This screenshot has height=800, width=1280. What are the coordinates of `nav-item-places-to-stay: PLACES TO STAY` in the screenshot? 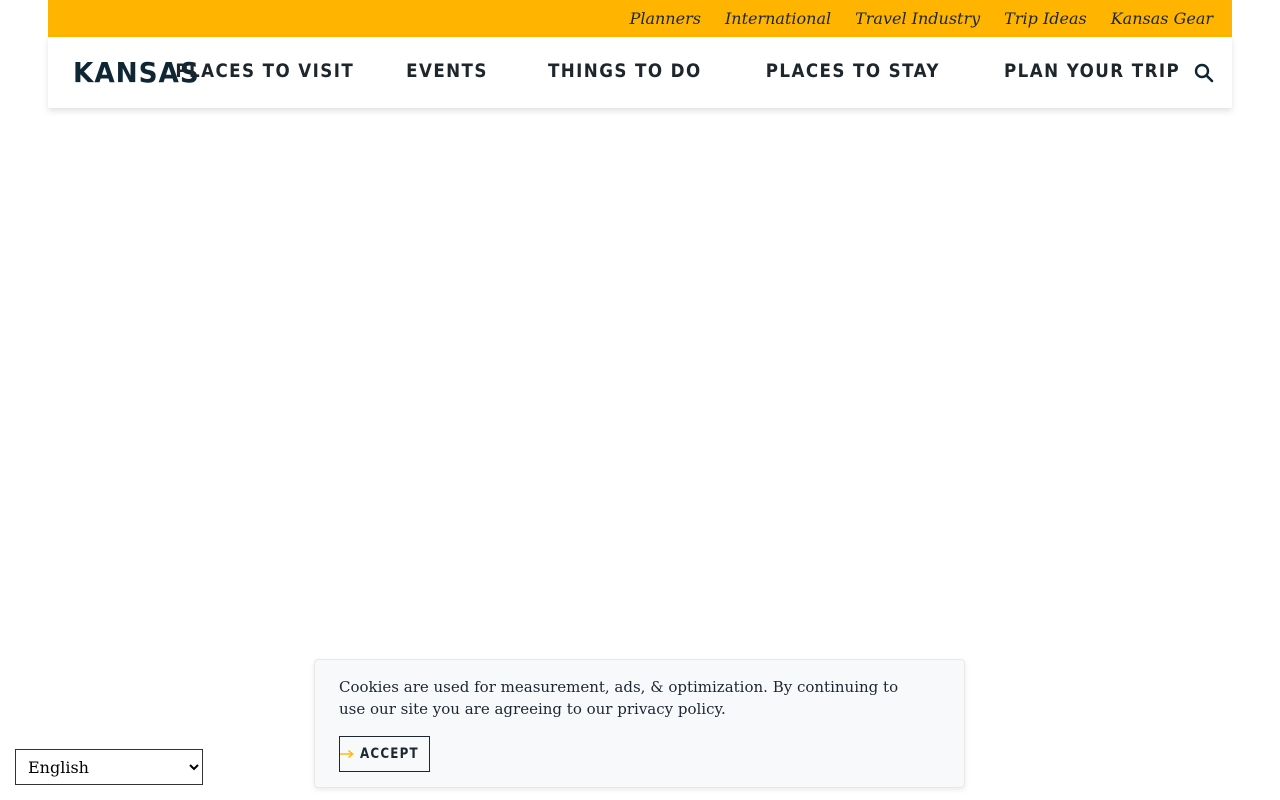 It's located at (853, 71).